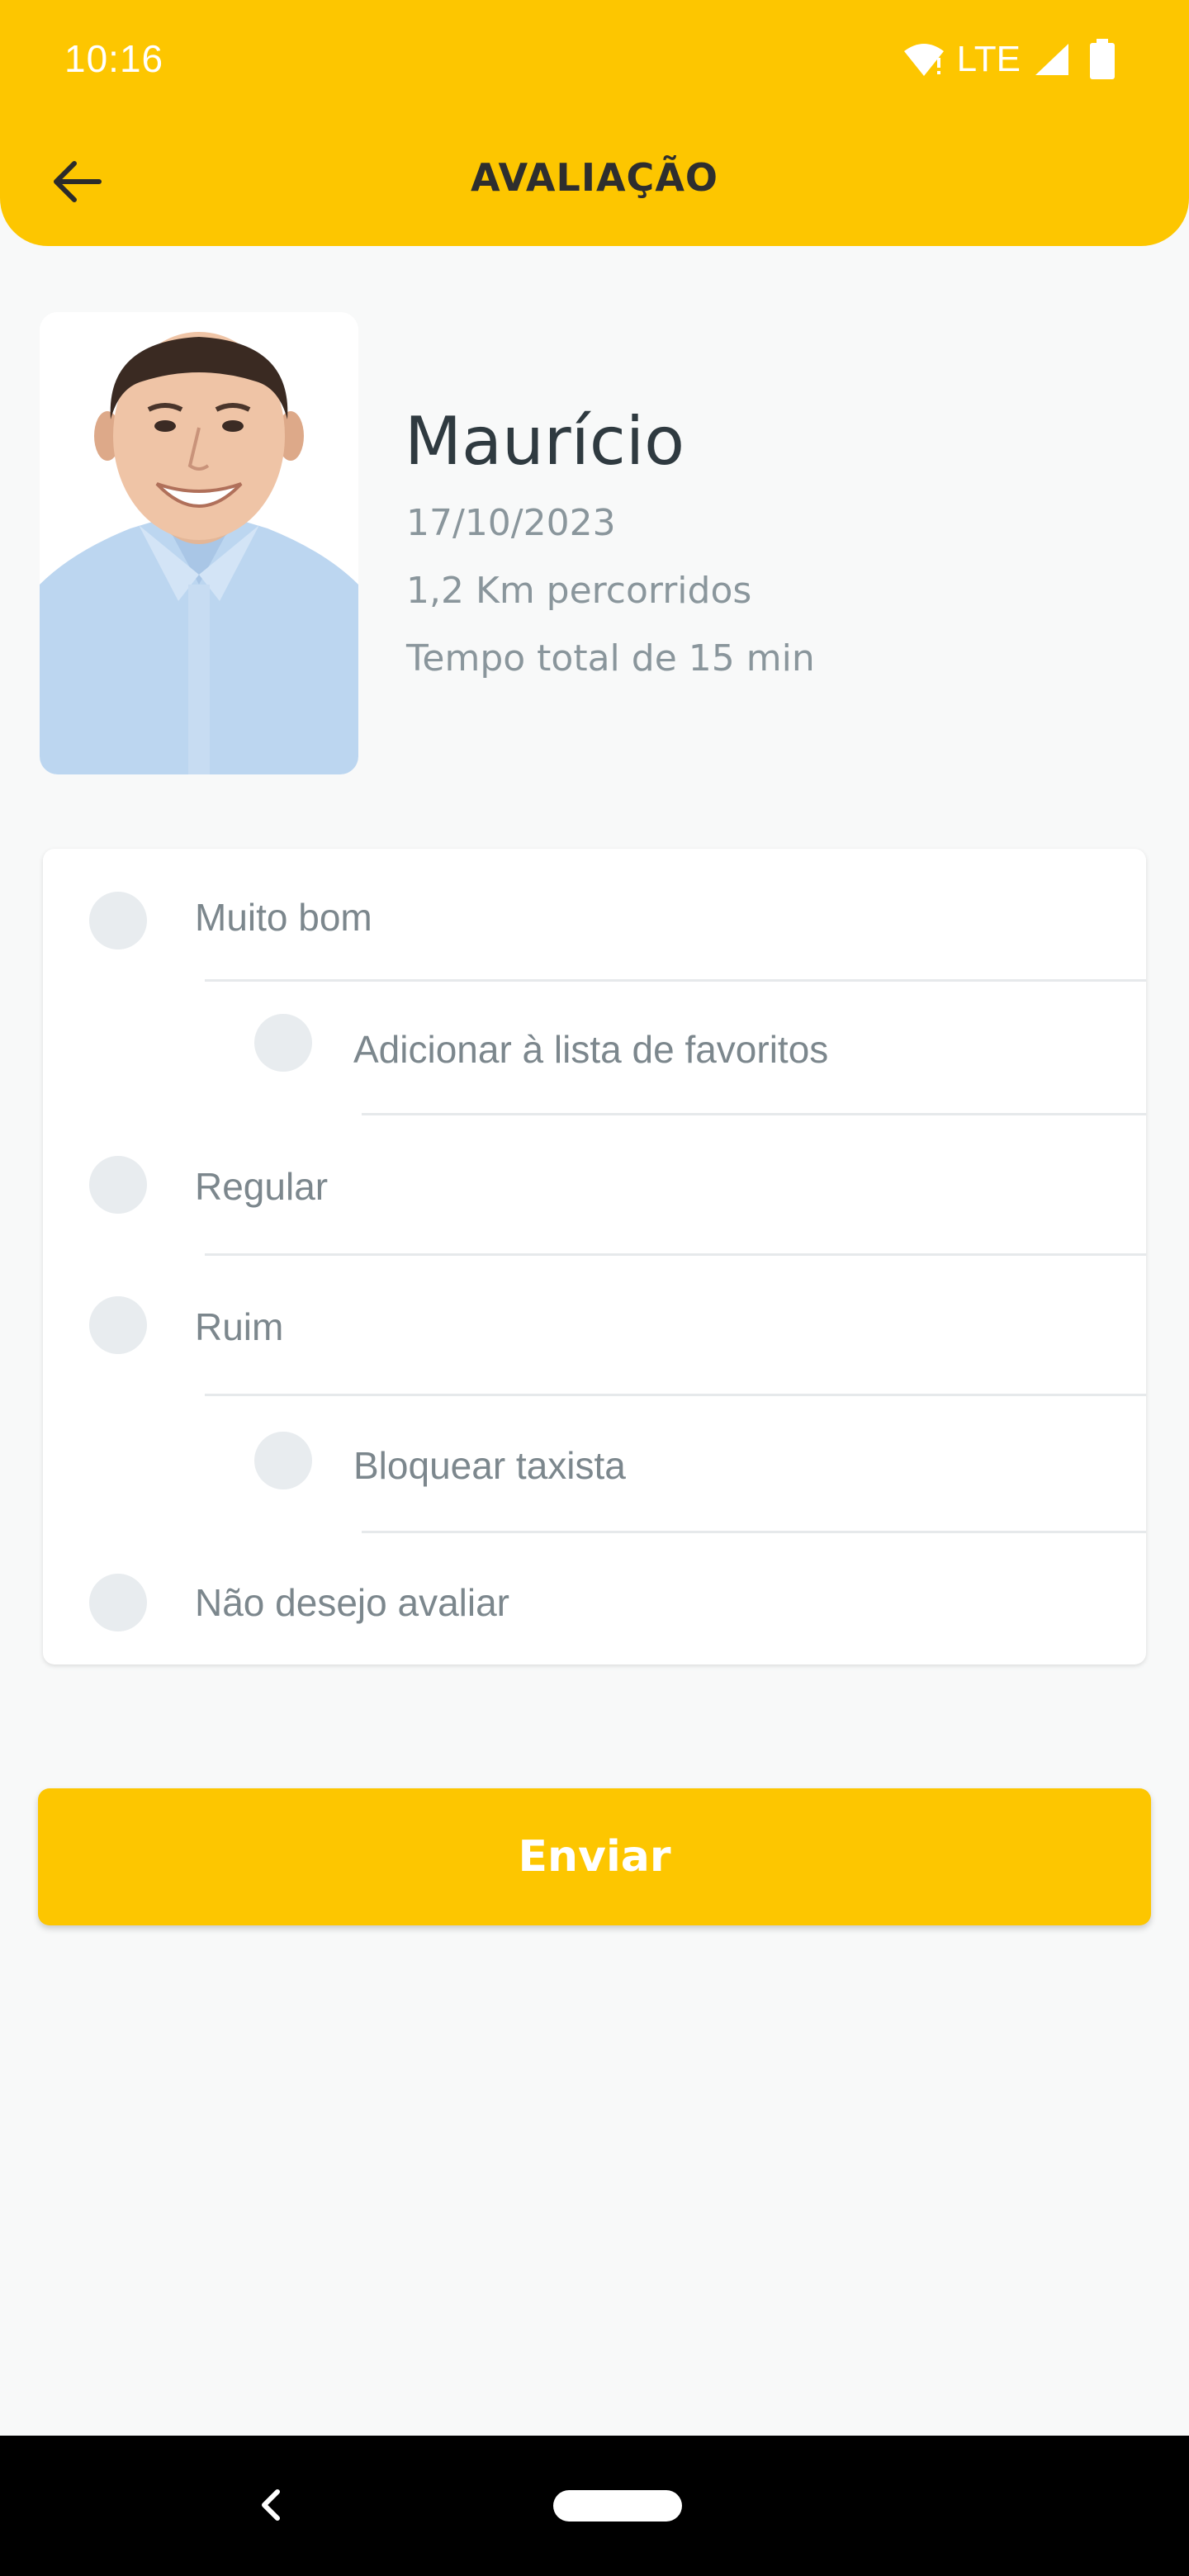  Describe the element at coordinates (594, 123) in the screenshot. I see `app-bar: 10:16 LTE AVALIAÇÃO` at that location.